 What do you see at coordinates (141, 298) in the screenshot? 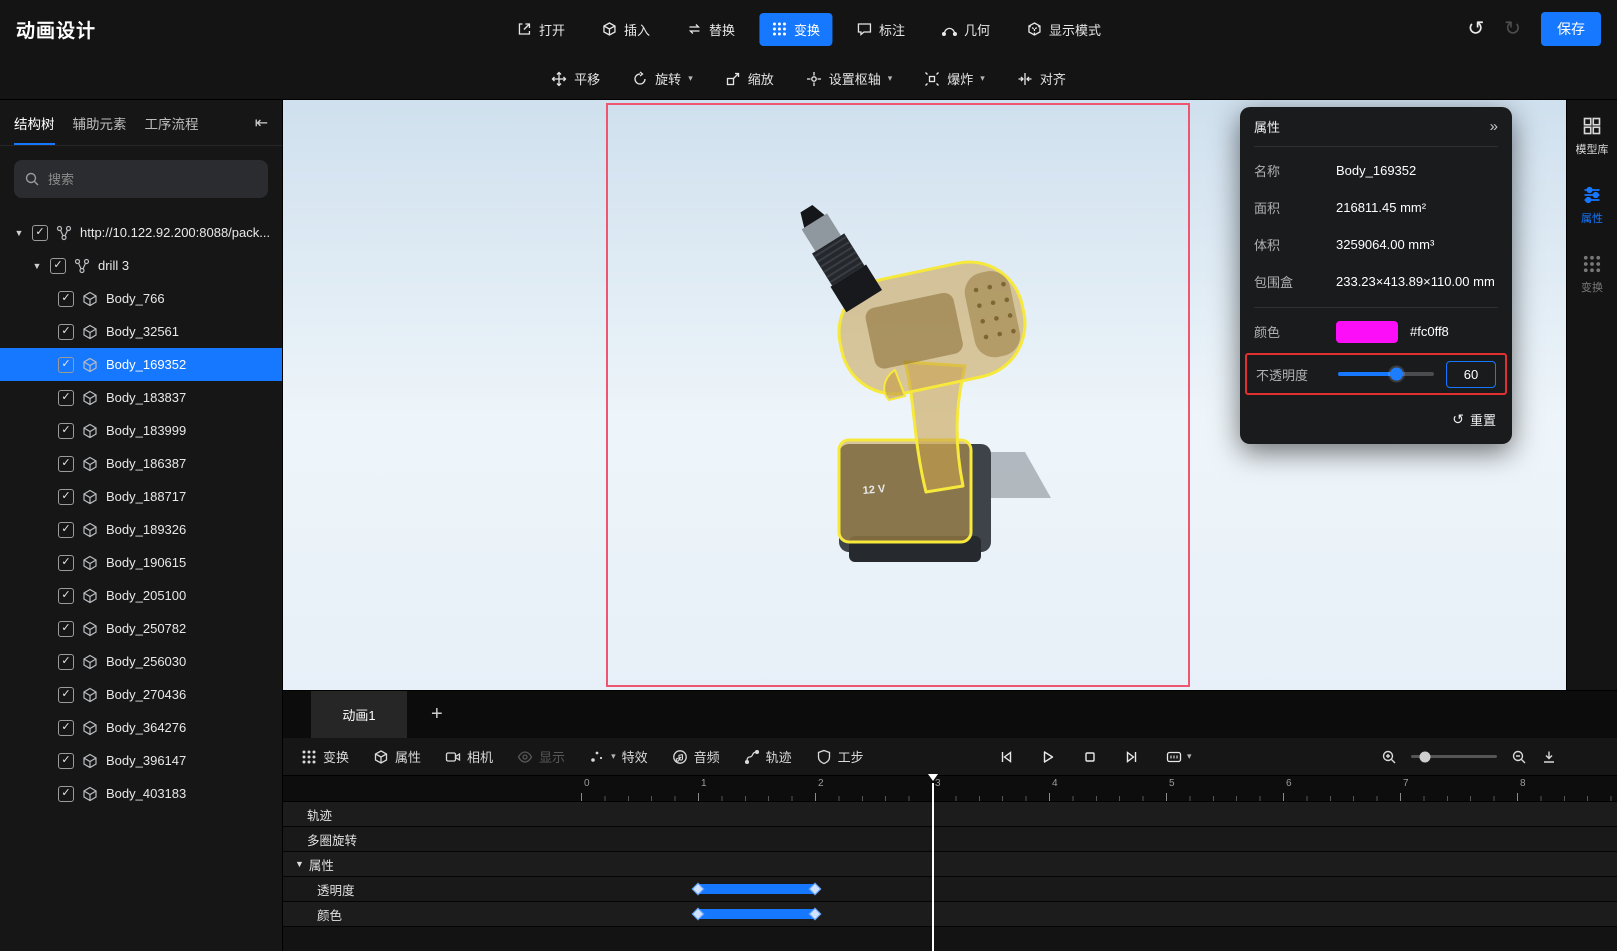
I see `tree-item: ✓ Body_766` at bounding box center [141, 298].